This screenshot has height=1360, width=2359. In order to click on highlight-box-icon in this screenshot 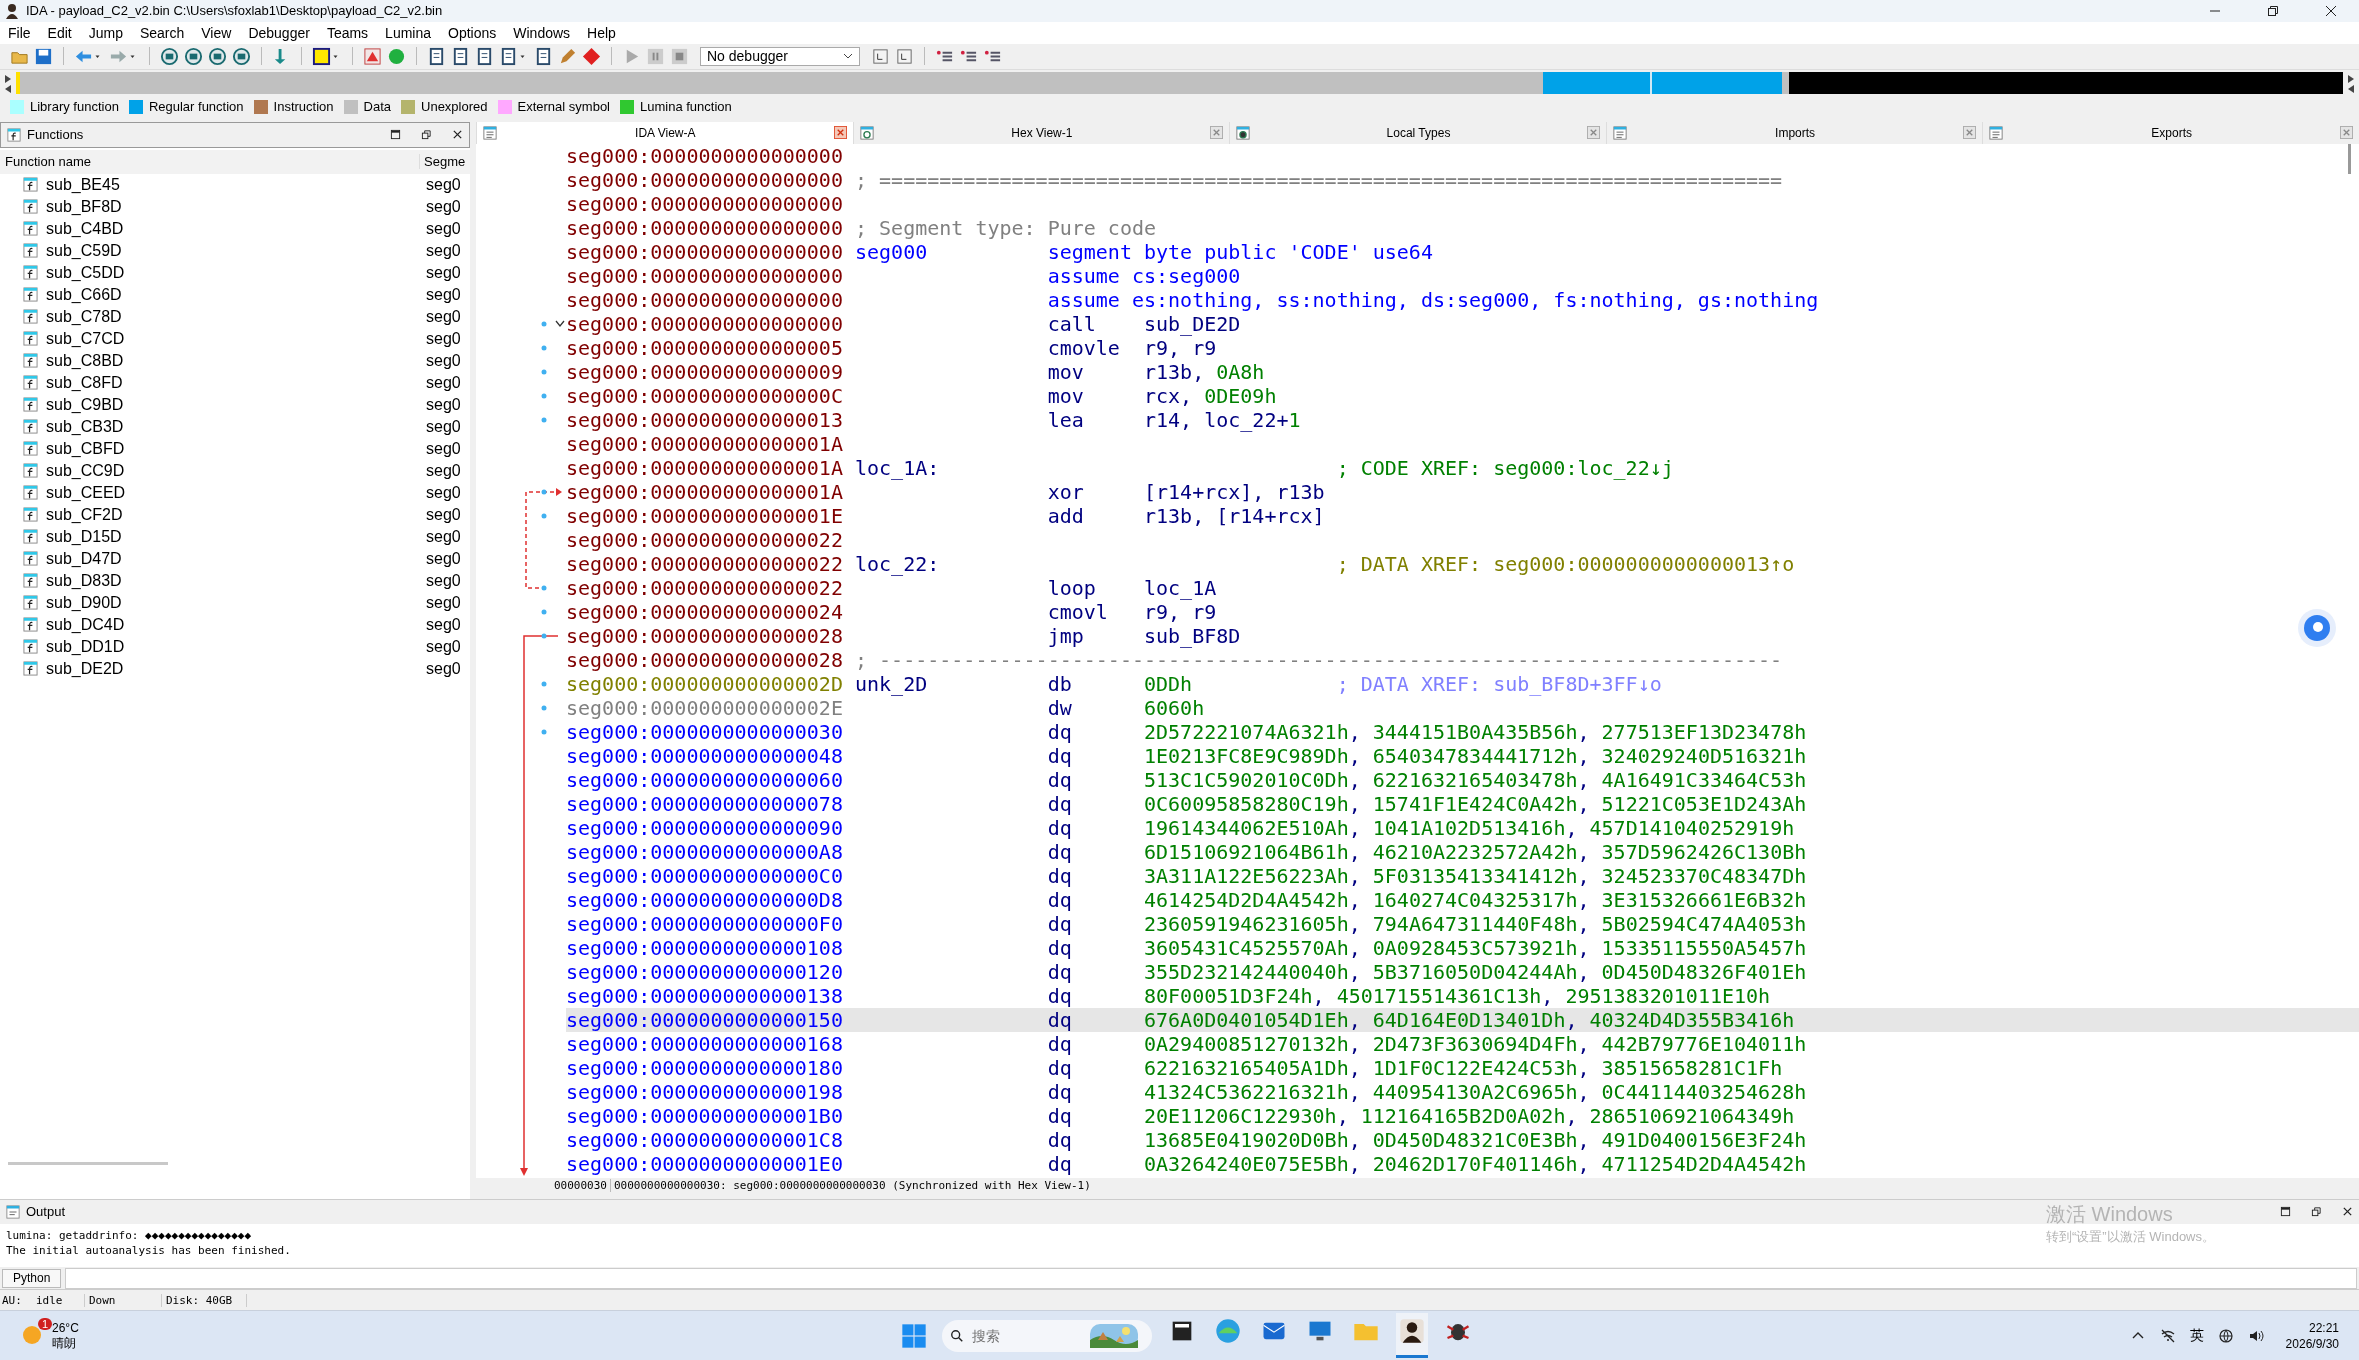, I will do `click(321, 56)`.